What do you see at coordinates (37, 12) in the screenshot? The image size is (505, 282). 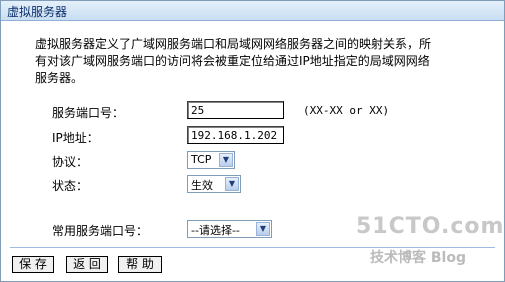 I see `window-title: 虚拟服务器` at bounding box center [37, 12].